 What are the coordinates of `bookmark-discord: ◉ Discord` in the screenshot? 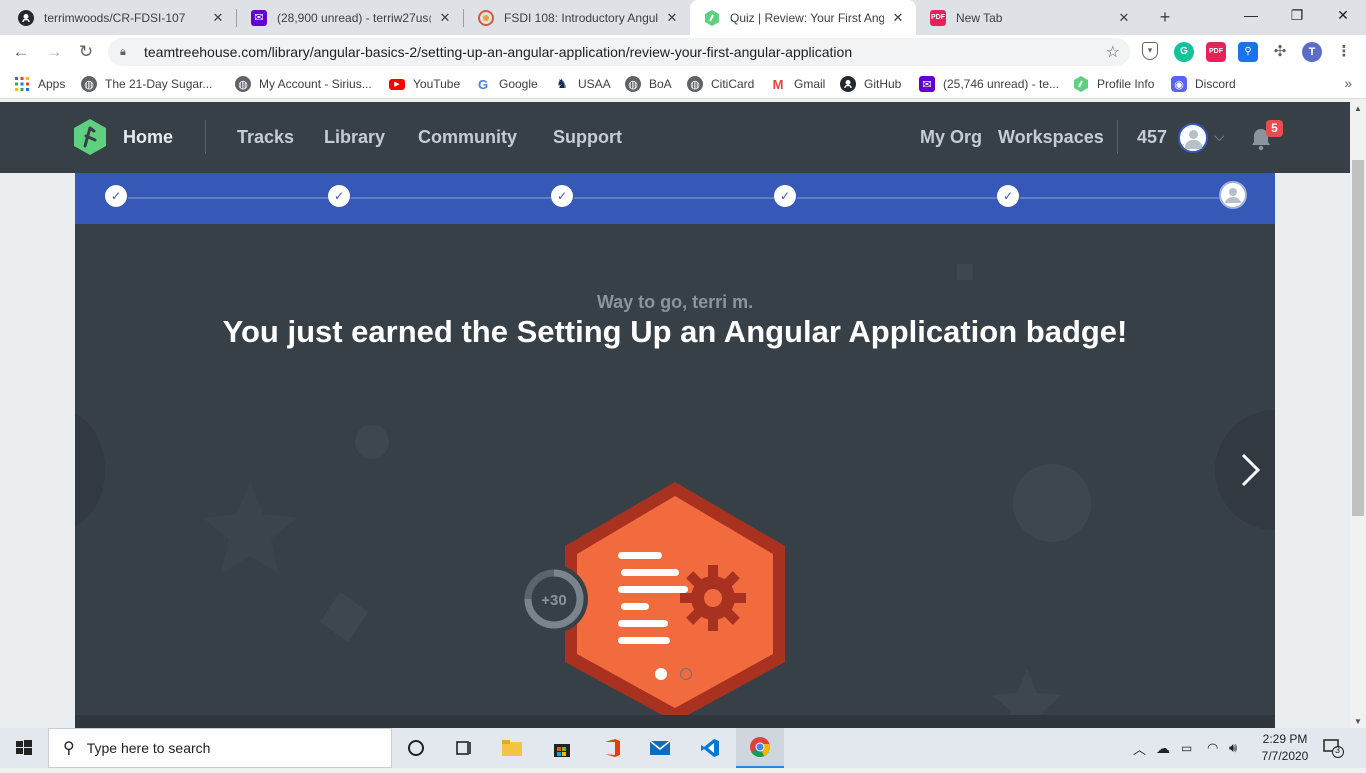 It's located at (1203, 84).